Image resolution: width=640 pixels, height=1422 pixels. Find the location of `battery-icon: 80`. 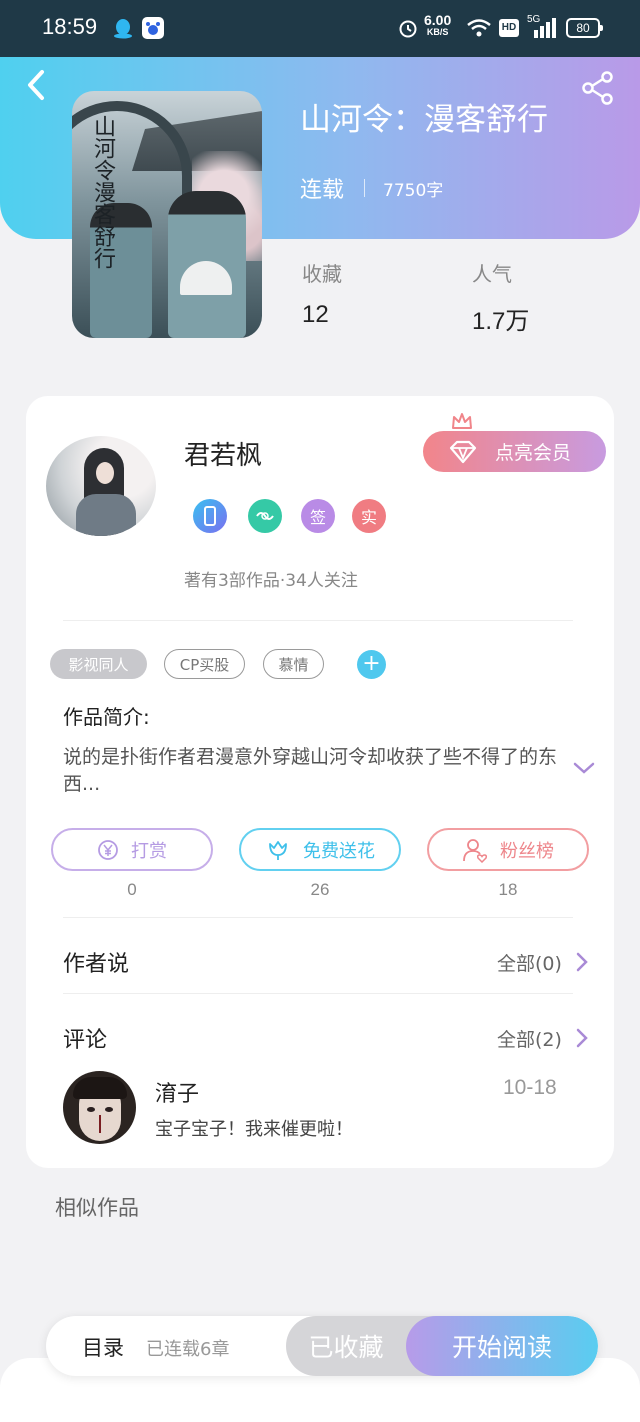

battery-icon: 80 is located at coordinates (584, 28).